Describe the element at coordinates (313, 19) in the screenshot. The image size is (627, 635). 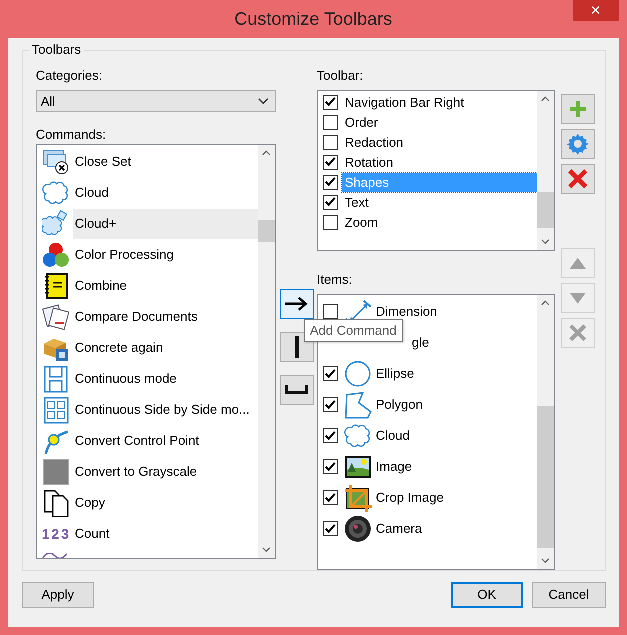
I see `window-title: Customize Toolbars` at that location.